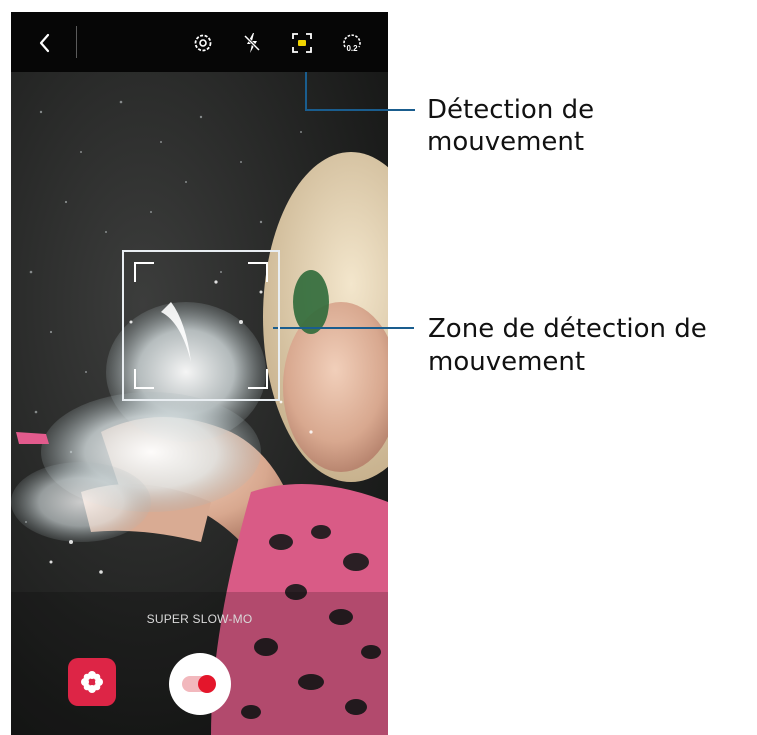  What do you see at coordinates (507, 362) in the screenshot?
I see `callout-zone-line2: mouvement` at bounding box center [507, 362].